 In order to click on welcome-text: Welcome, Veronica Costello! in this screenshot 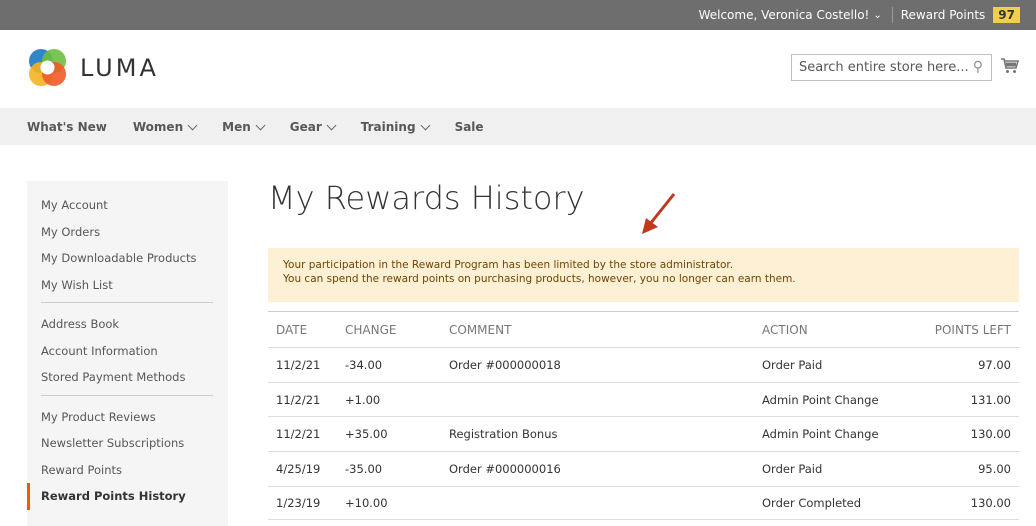, I will do `click(784, 15)`.